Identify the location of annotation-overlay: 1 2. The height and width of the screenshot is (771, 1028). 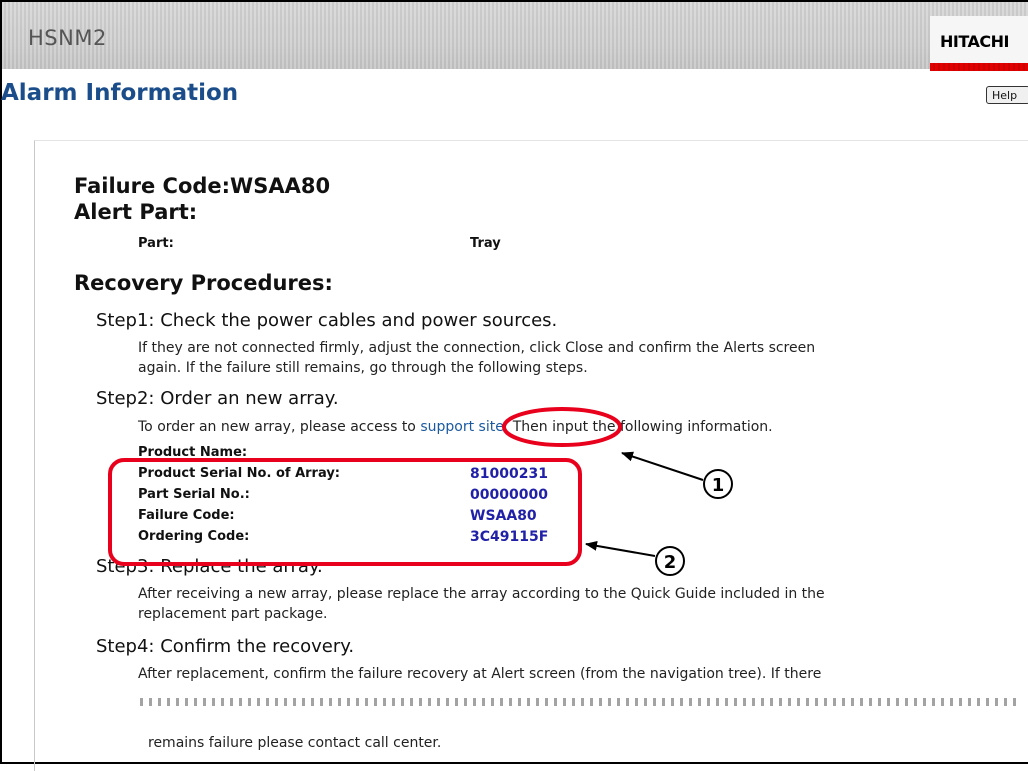
(420, 491).